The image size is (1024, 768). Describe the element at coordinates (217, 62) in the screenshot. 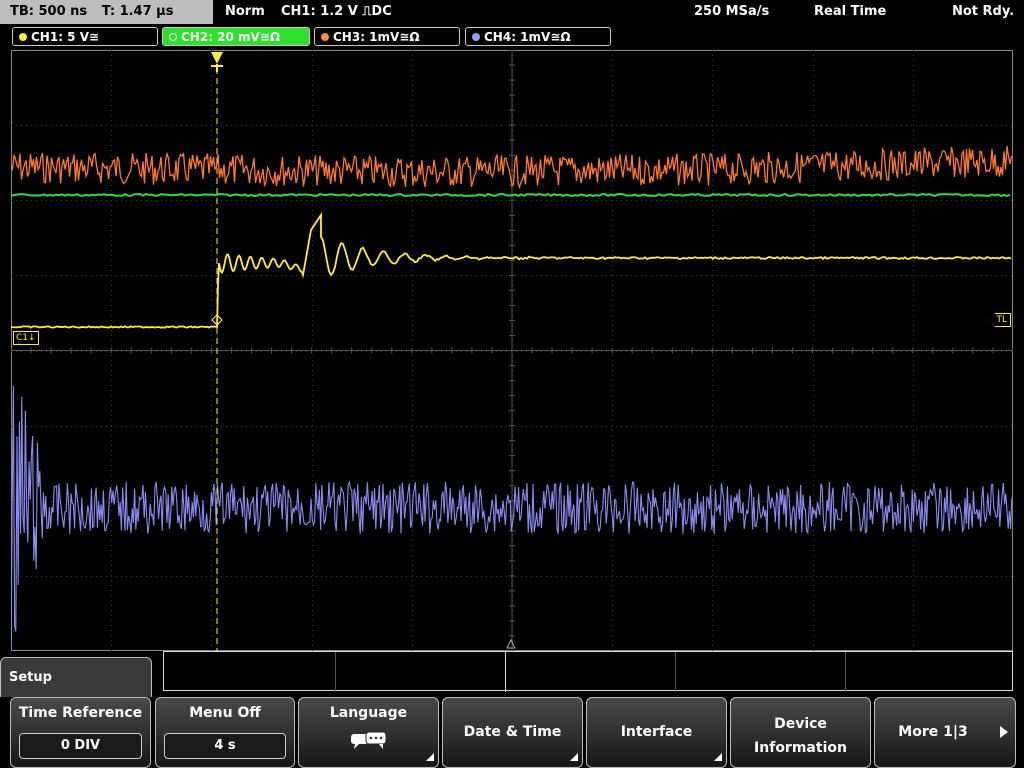

I see `trigger-position-marker` at that location.